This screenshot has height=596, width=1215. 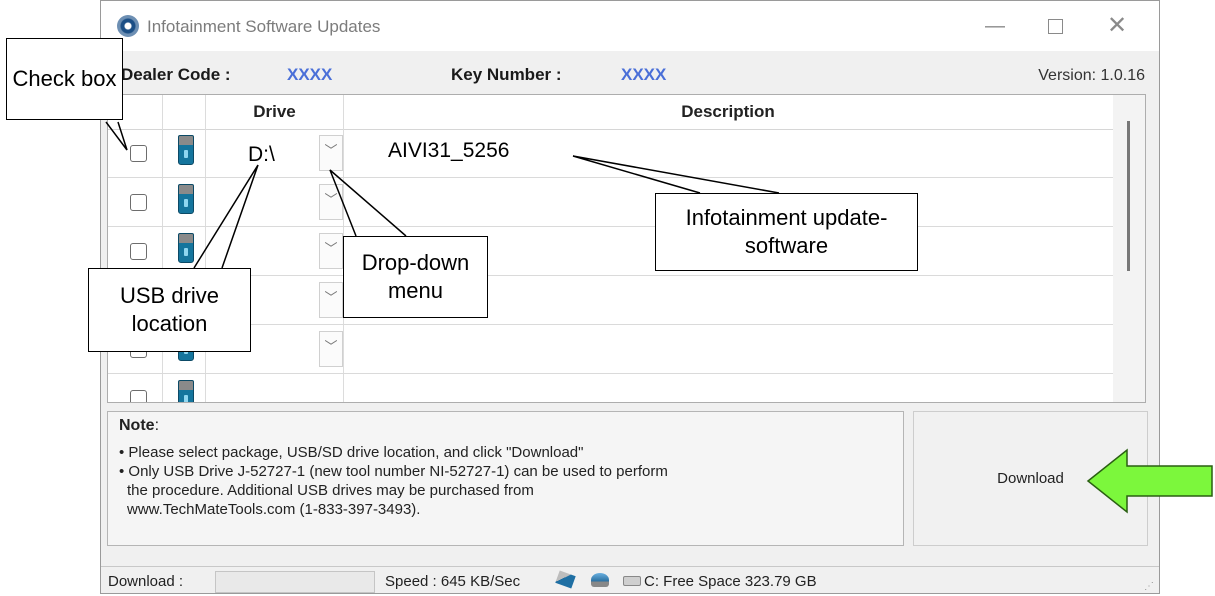 I want to click on dealer-code-label: Dealer Code :, so click(x=176, y=74).